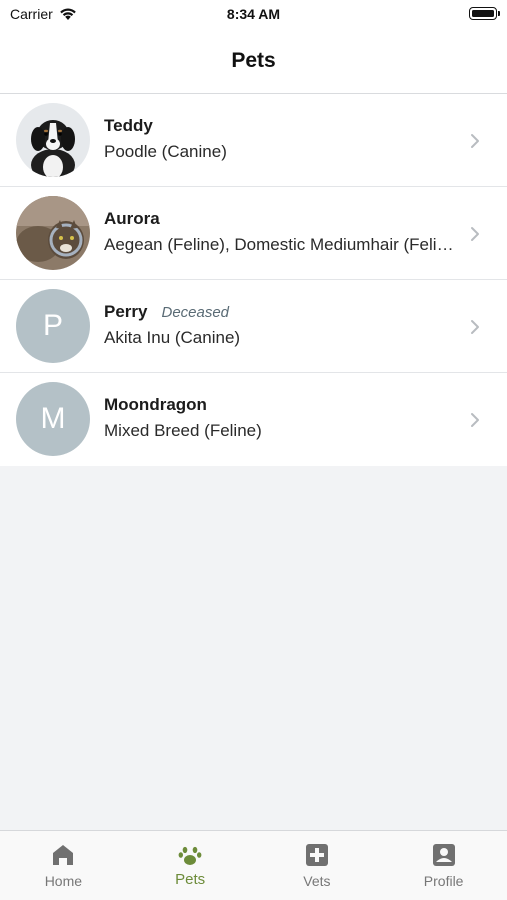 The image size is (507, 900). Describe the element at coordinates (132, 218) in the screenshot. I see `pet-name: Aurora` at that location.